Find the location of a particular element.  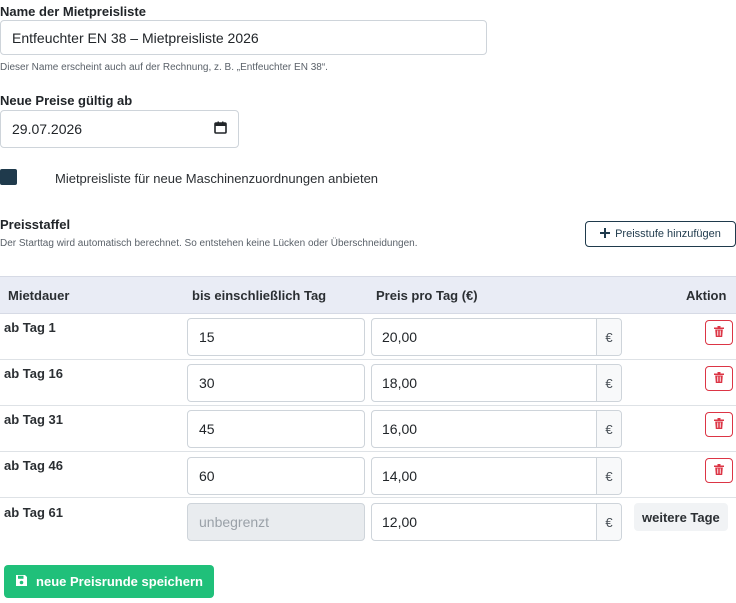

price-input: 18,00 € is located at coordinates (496, 383).